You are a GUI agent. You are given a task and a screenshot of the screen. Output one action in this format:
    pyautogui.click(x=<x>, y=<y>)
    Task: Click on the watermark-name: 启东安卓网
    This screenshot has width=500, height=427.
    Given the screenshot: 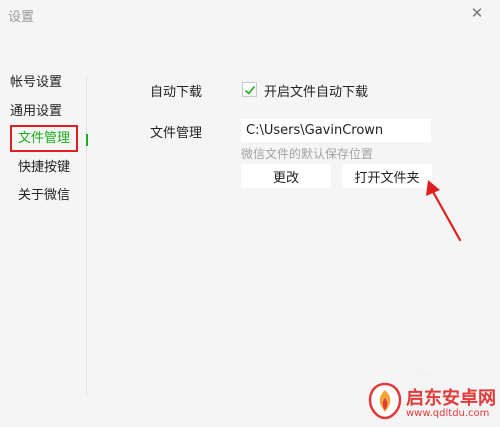 What is the action you would take?
    pyautogui.click(x=451, y=398)
    